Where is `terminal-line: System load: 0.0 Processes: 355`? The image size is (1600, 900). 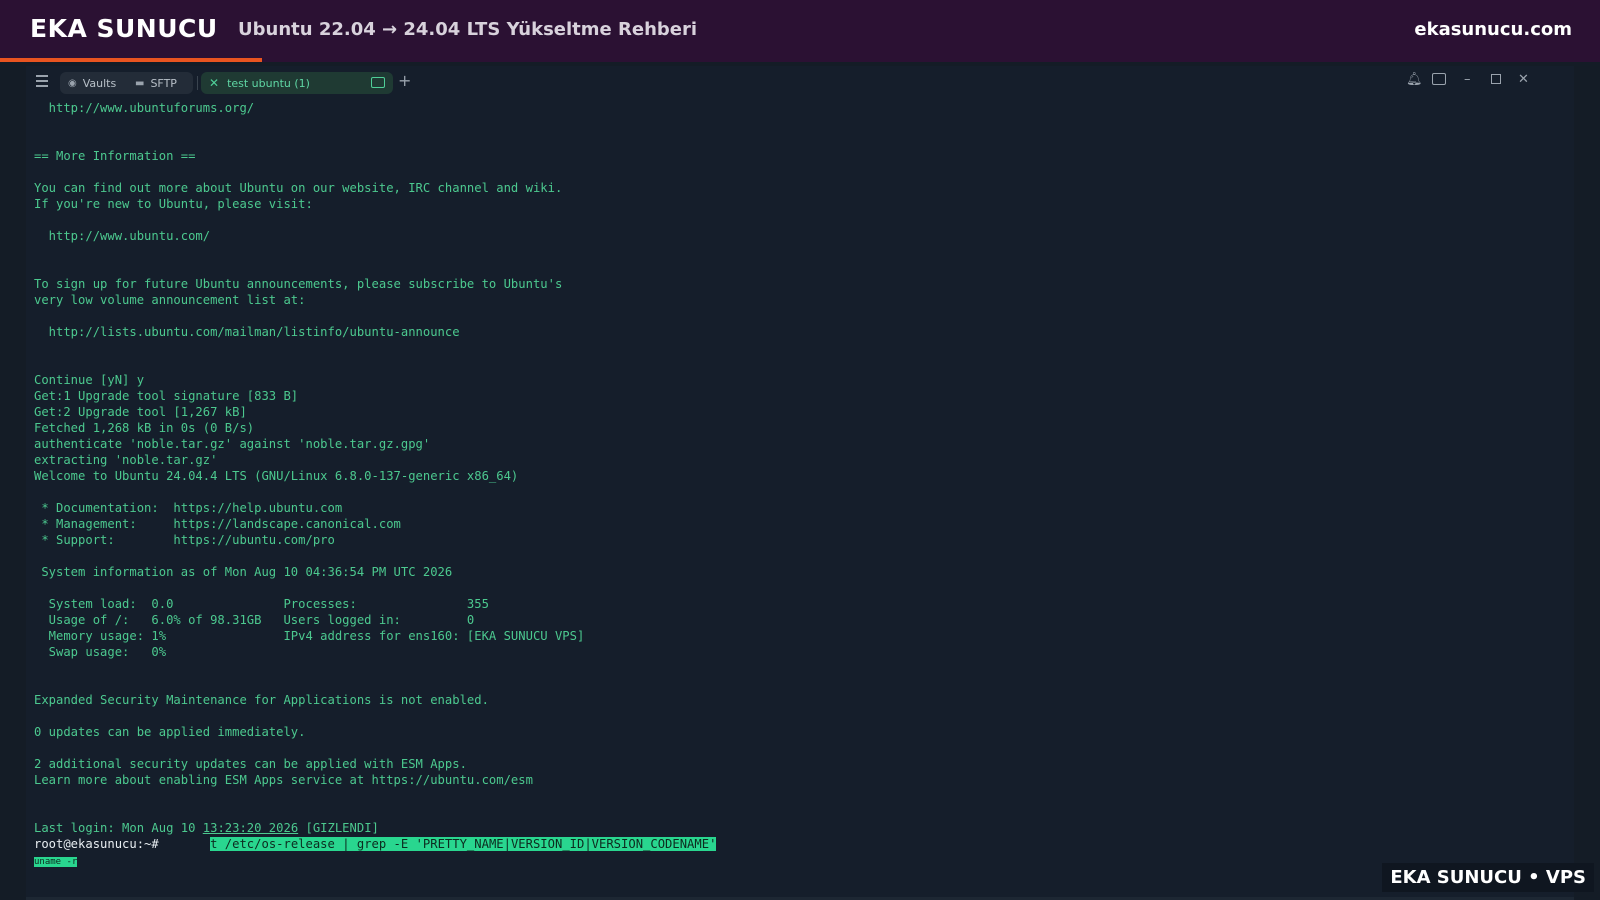
terminal-line: System load: 0.0 Processes: 355 is located at coordinates (261, 604).